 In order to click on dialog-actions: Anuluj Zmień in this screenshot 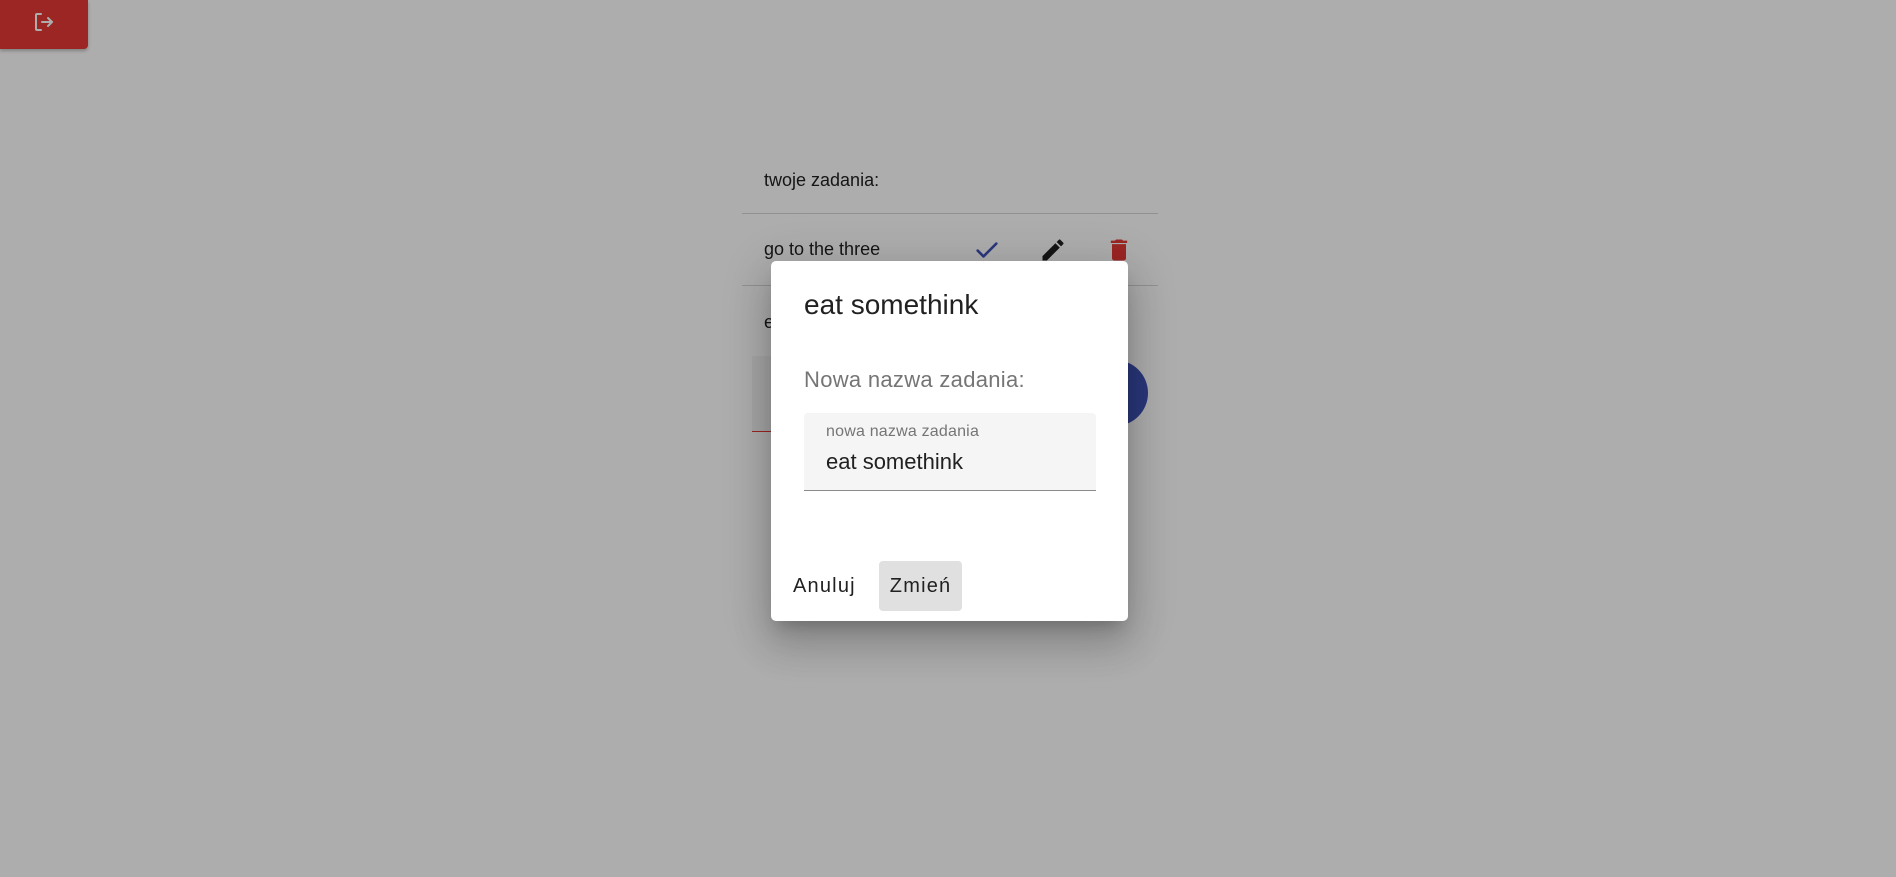, I will do `click(872, 586)`.